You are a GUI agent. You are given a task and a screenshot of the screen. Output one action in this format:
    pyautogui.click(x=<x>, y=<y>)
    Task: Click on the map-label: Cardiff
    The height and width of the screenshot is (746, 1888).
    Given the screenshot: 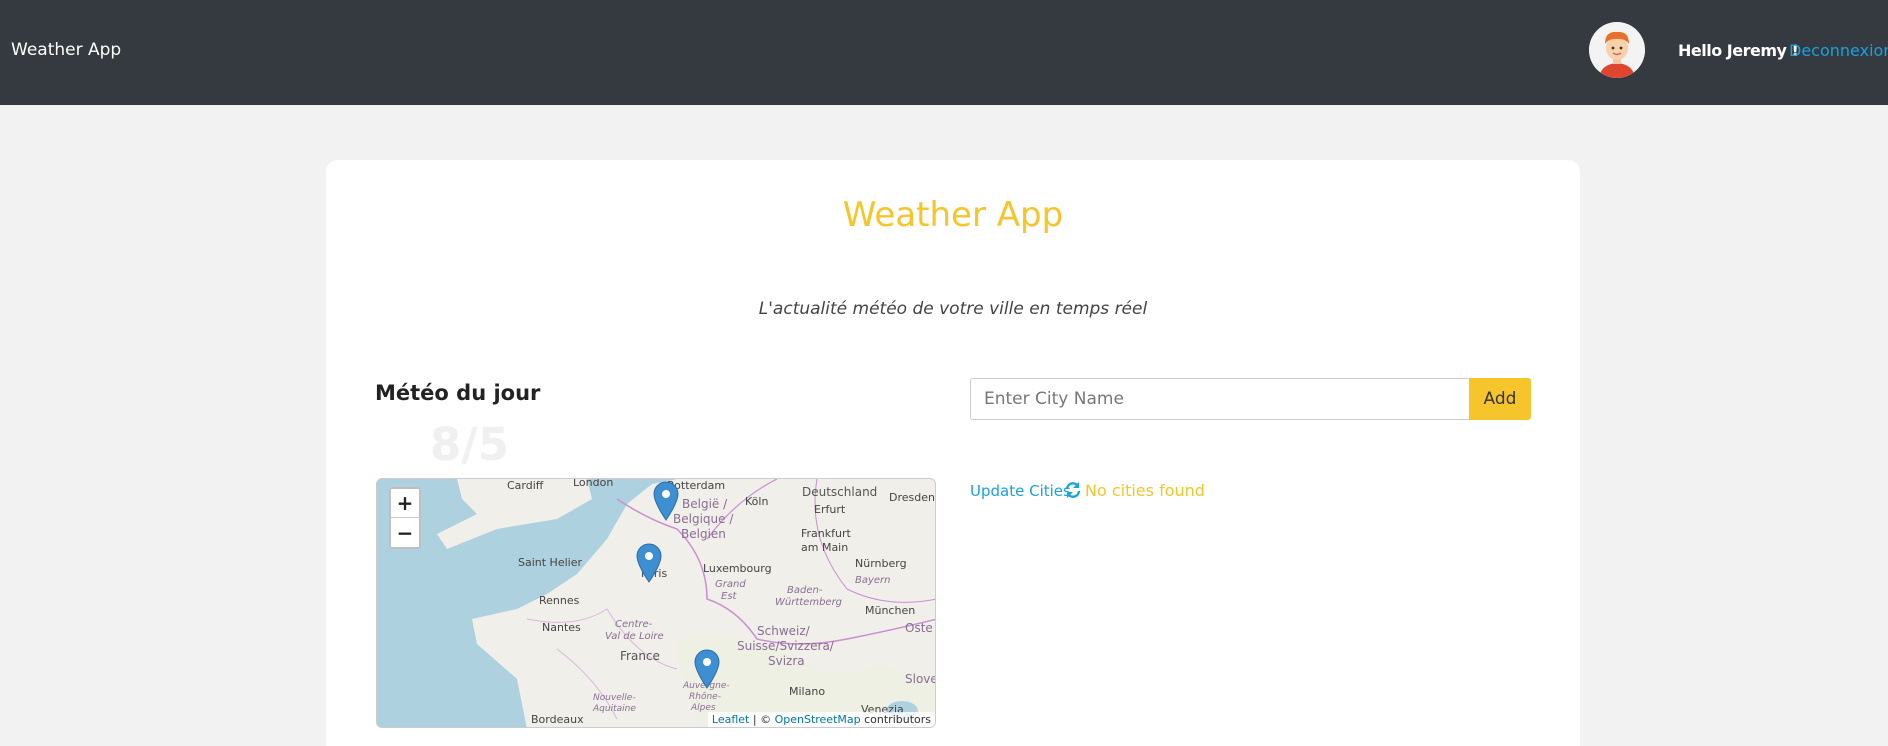 What is the action you would take?
    pyautogui.click(x=525, y=485)
    